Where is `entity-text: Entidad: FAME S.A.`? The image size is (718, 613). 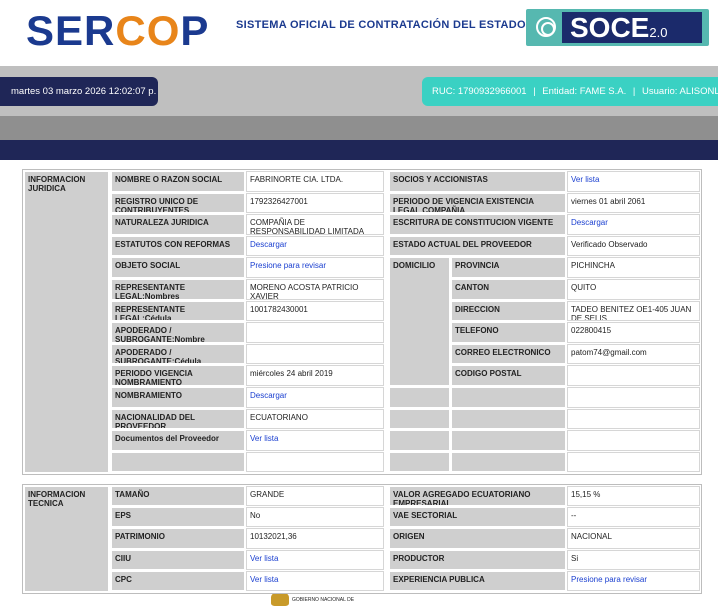 entity-text: Entidad: FAME S.A. is located at coordinates (584, 91).